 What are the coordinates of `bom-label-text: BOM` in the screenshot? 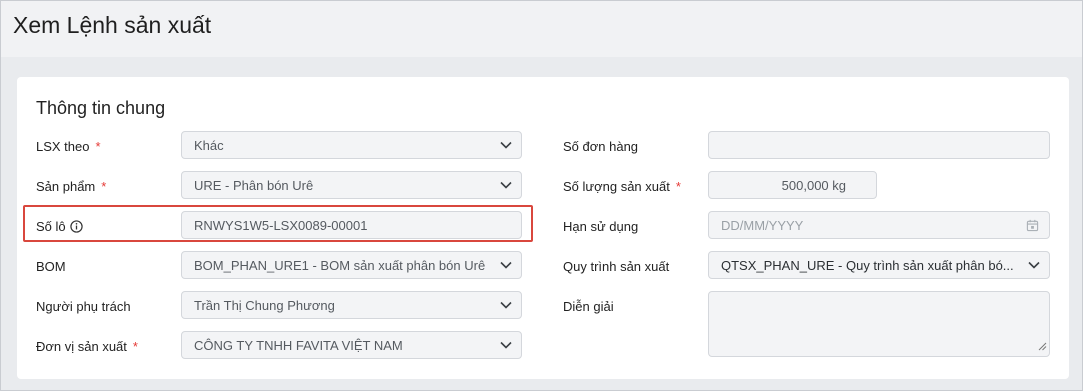 It's located at (51, 266).